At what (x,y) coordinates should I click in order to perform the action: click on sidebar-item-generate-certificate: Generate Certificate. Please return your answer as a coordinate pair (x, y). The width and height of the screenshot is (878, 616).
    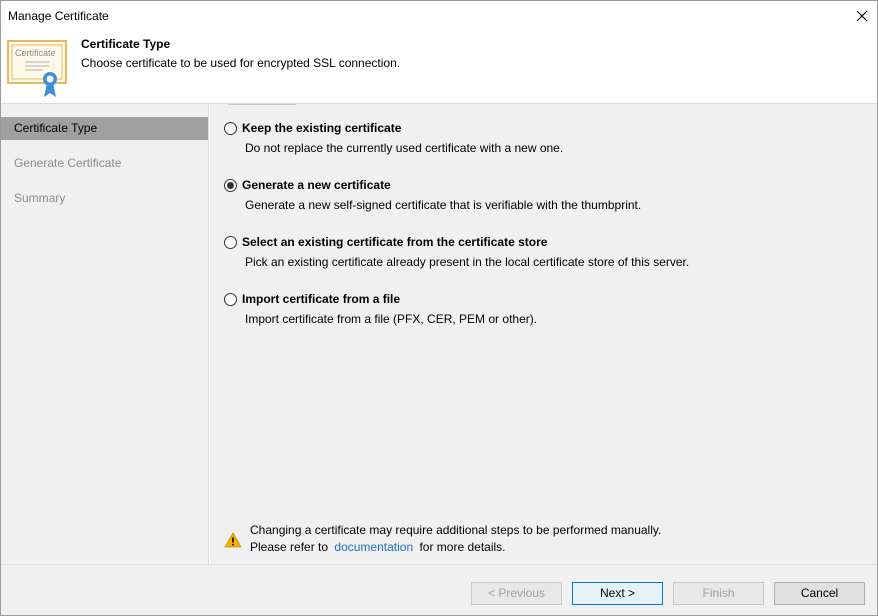
    Looking at the image, I should click on (68, 163).